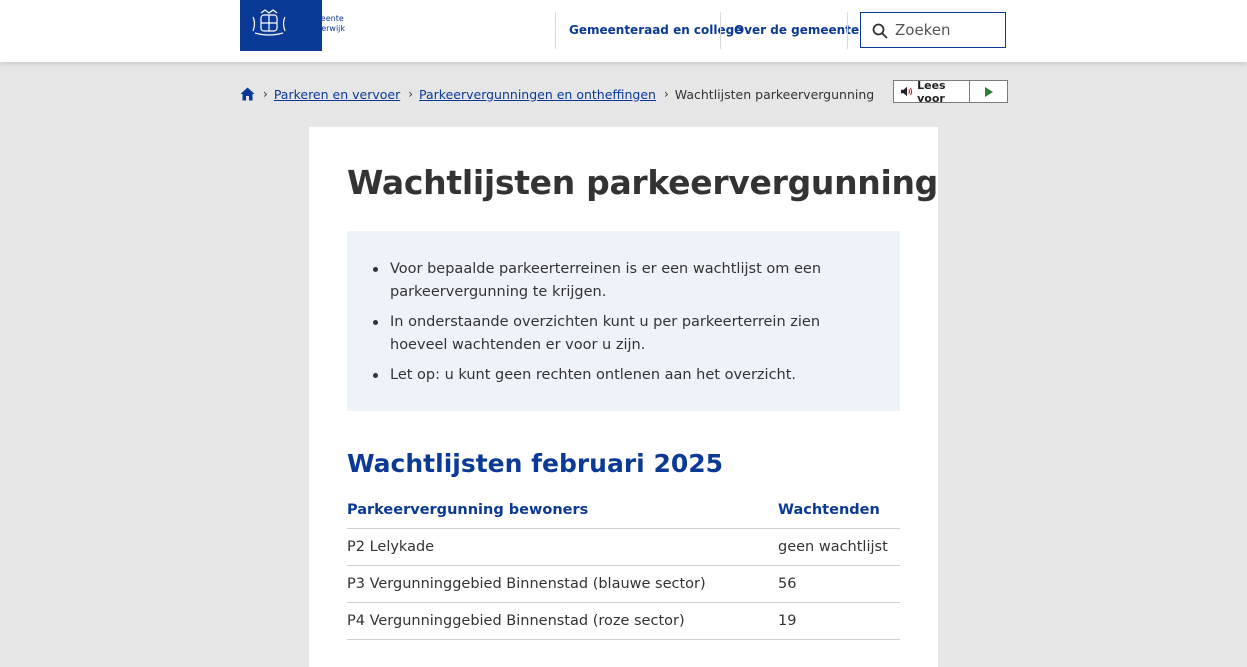 This screenshot has height=667, width=1247. I want to click on table-row: P2 Lelykade geen wachtlijst, so click(623, 547).